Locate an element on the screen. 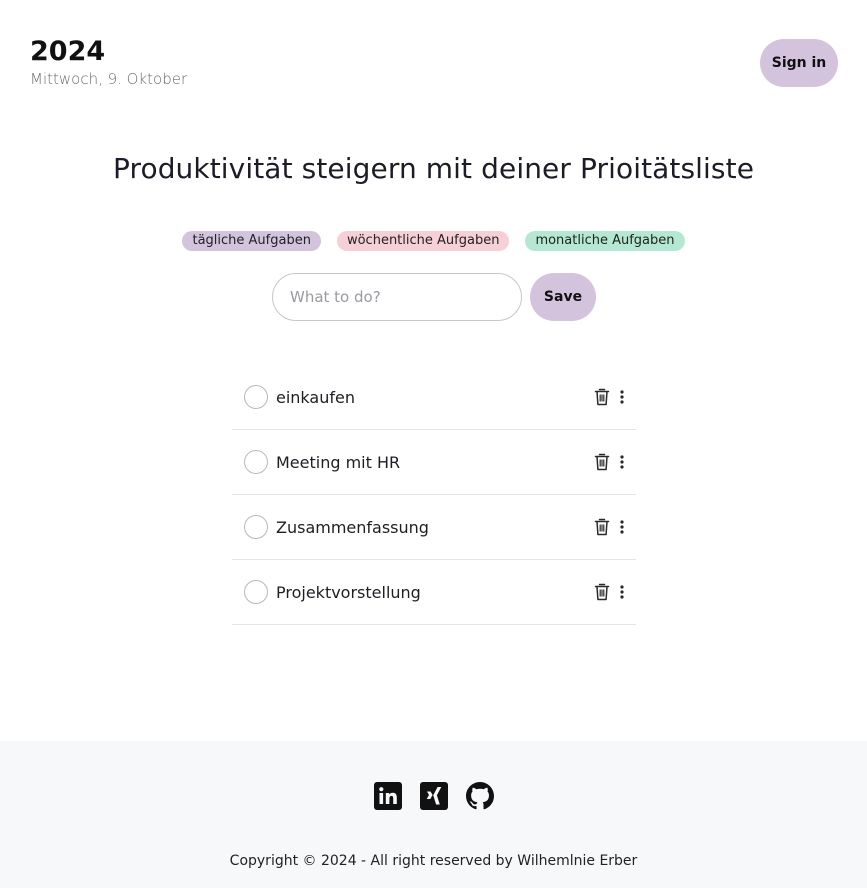  current-date: Mittwoch, 9. Oktober is located at coordinates (109, 79).